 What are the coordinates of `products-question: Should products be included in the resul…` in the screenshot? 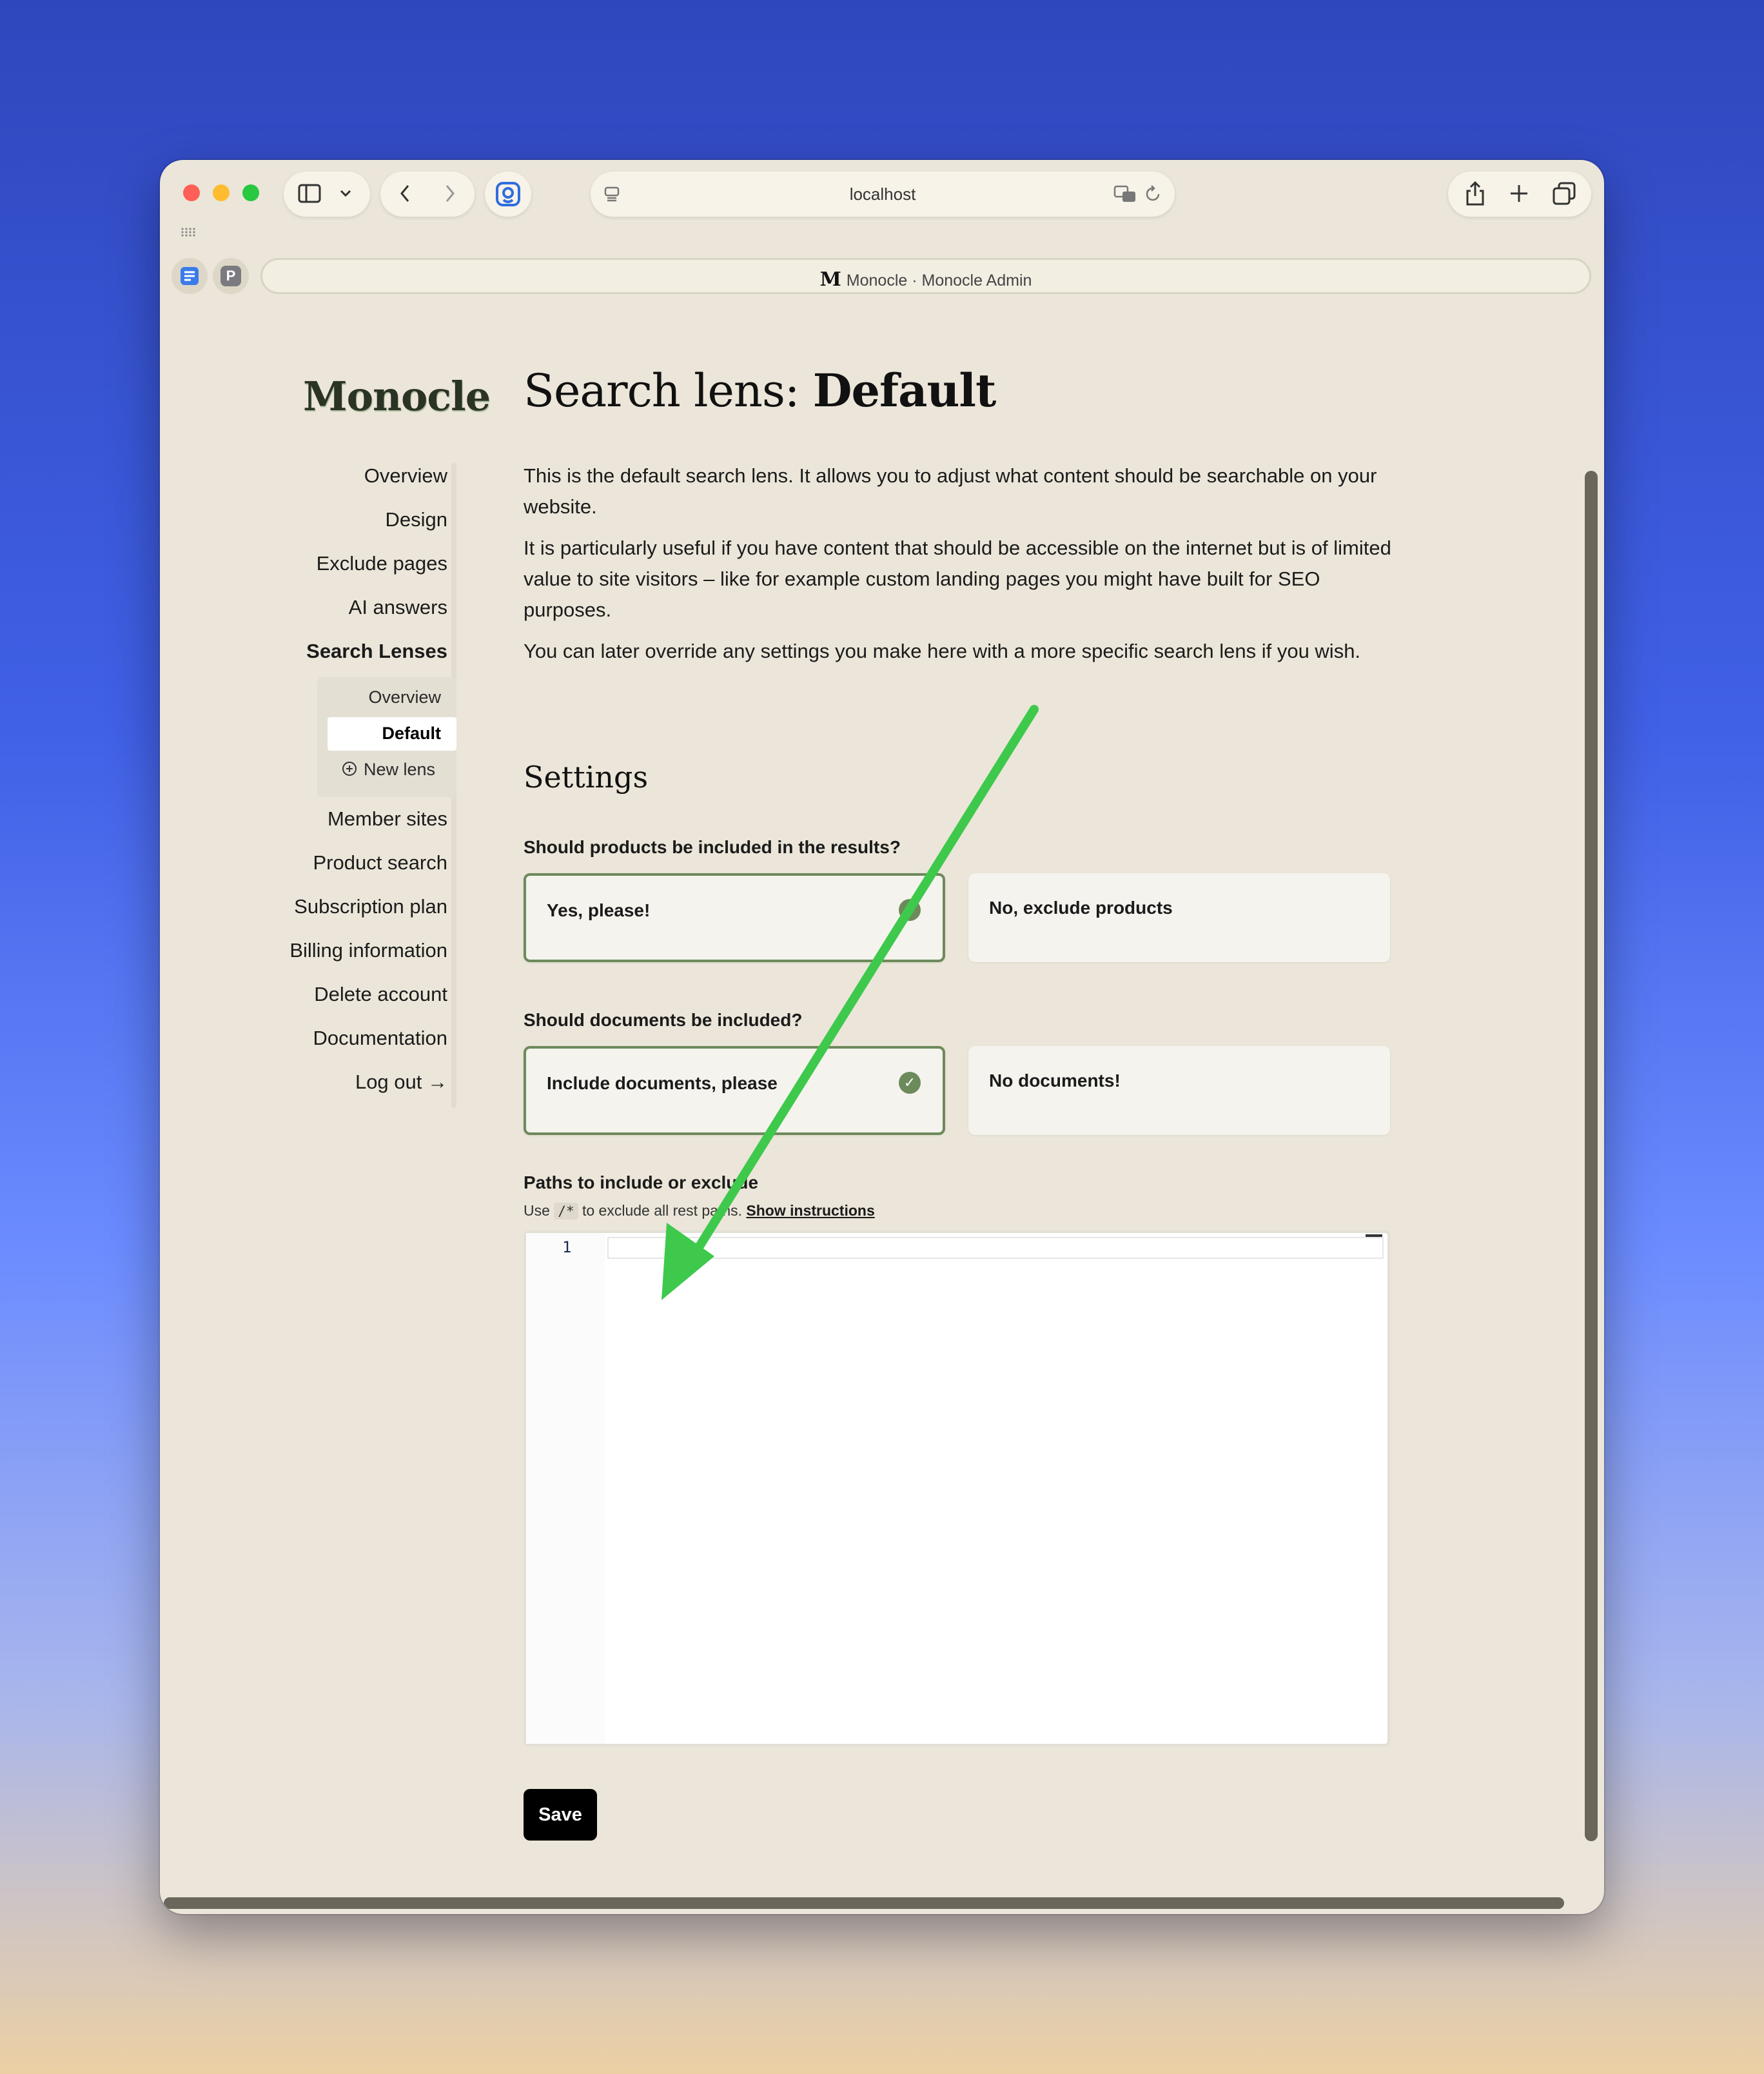 It's located at (712, 847).